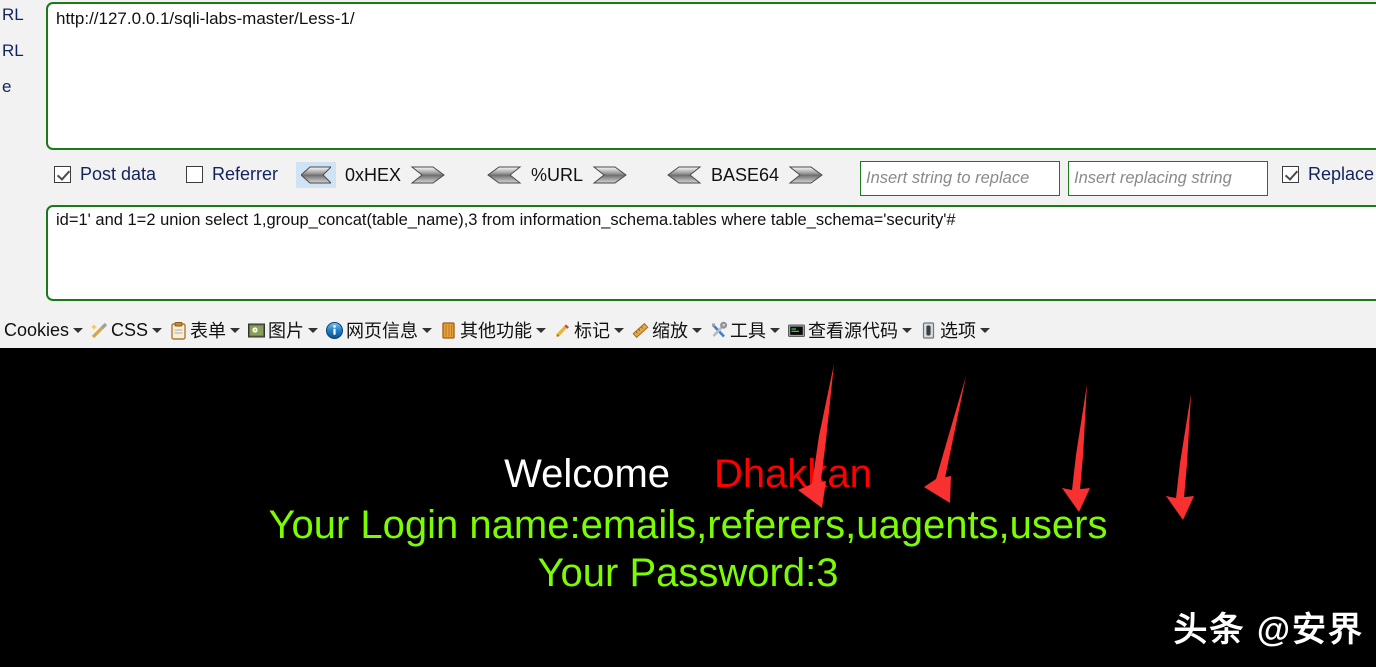 This screenshot has height=667, width=1376. I want to click on menu-item-forms: 表单, so click(206, 330).